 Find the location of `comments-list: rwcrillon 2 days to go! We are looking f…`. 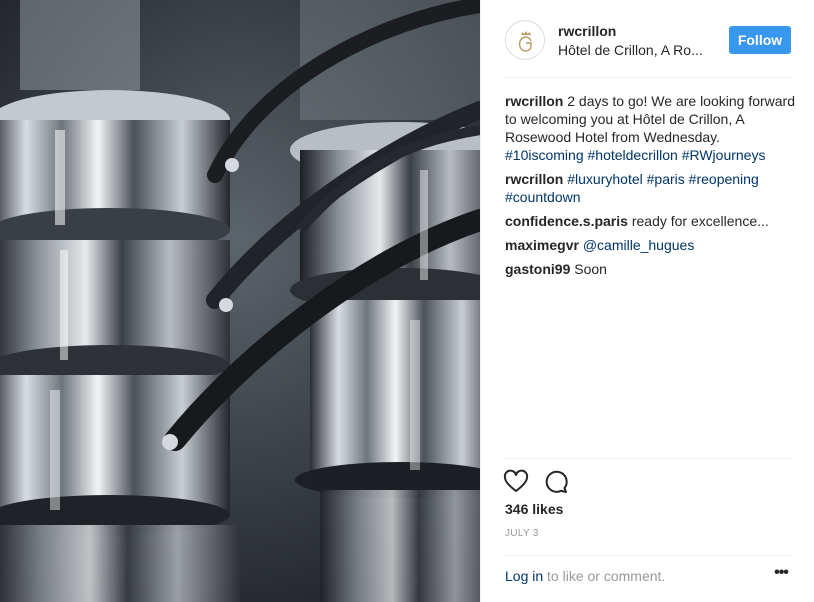

comments-list: rwcrillon 2 days to go! We are looking f… is located at coordinates (650, 188).